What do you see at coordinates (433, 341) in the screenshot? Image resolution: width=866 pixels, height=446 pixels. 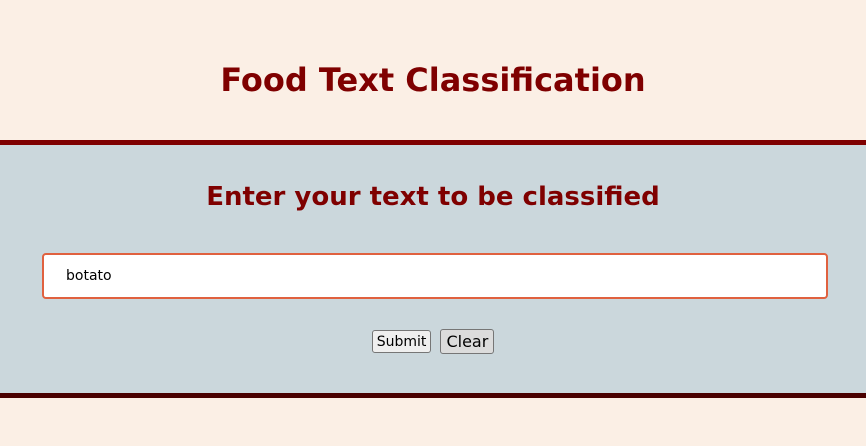 I see `button-row: Submit Clear` at bounding box center [433, 341].